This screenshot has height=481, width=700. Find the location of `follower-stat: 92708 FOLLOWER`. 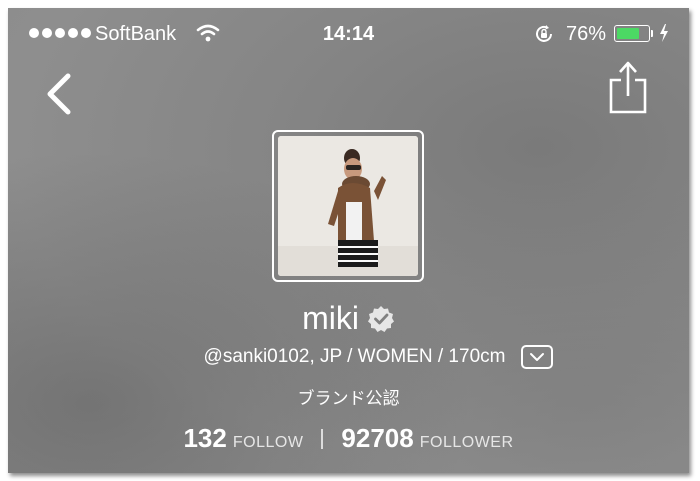

follower-stat: 92708 FOLLOWER is located at coordinates (427, 438).